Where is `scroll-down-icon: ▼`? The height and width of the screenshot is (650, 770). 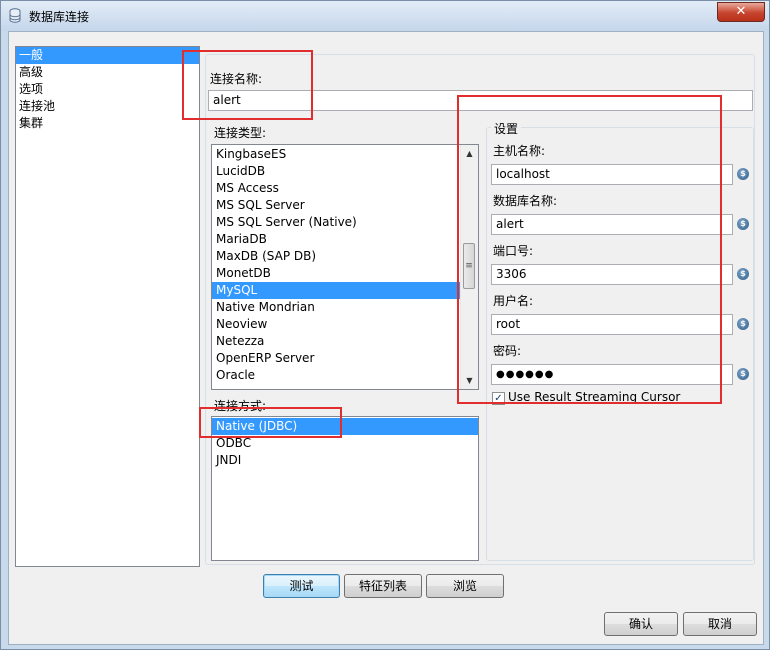 scroll-down-icon: ▼ is located at coordinates (469, 380).